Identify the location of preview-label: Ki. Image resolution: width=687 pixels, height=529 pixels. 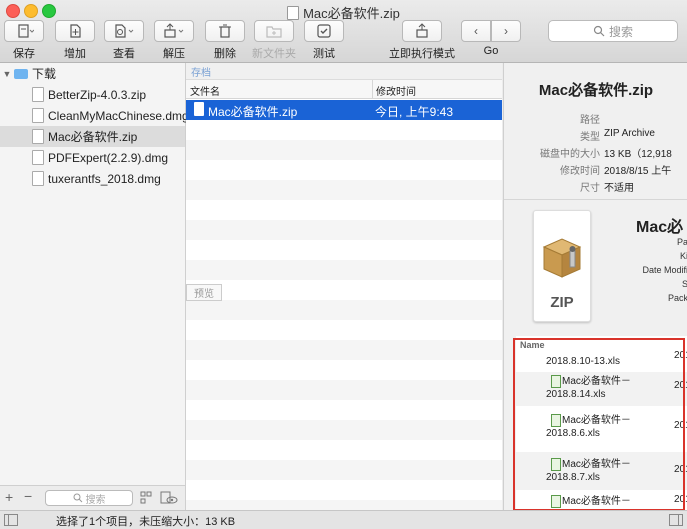
(683, 256).